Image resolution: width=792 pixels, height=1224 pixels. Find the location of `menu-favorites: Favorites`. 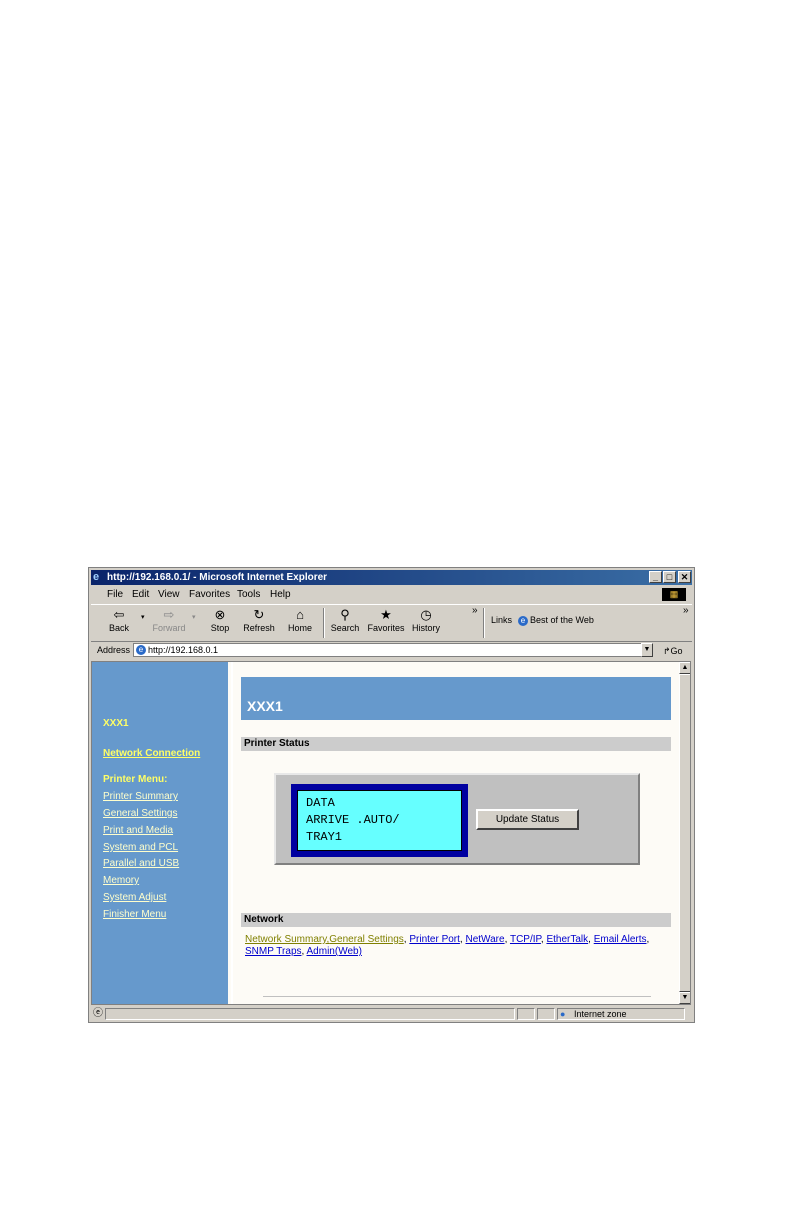

menu-favorites: Favorites is located at coordinates (209, 594).